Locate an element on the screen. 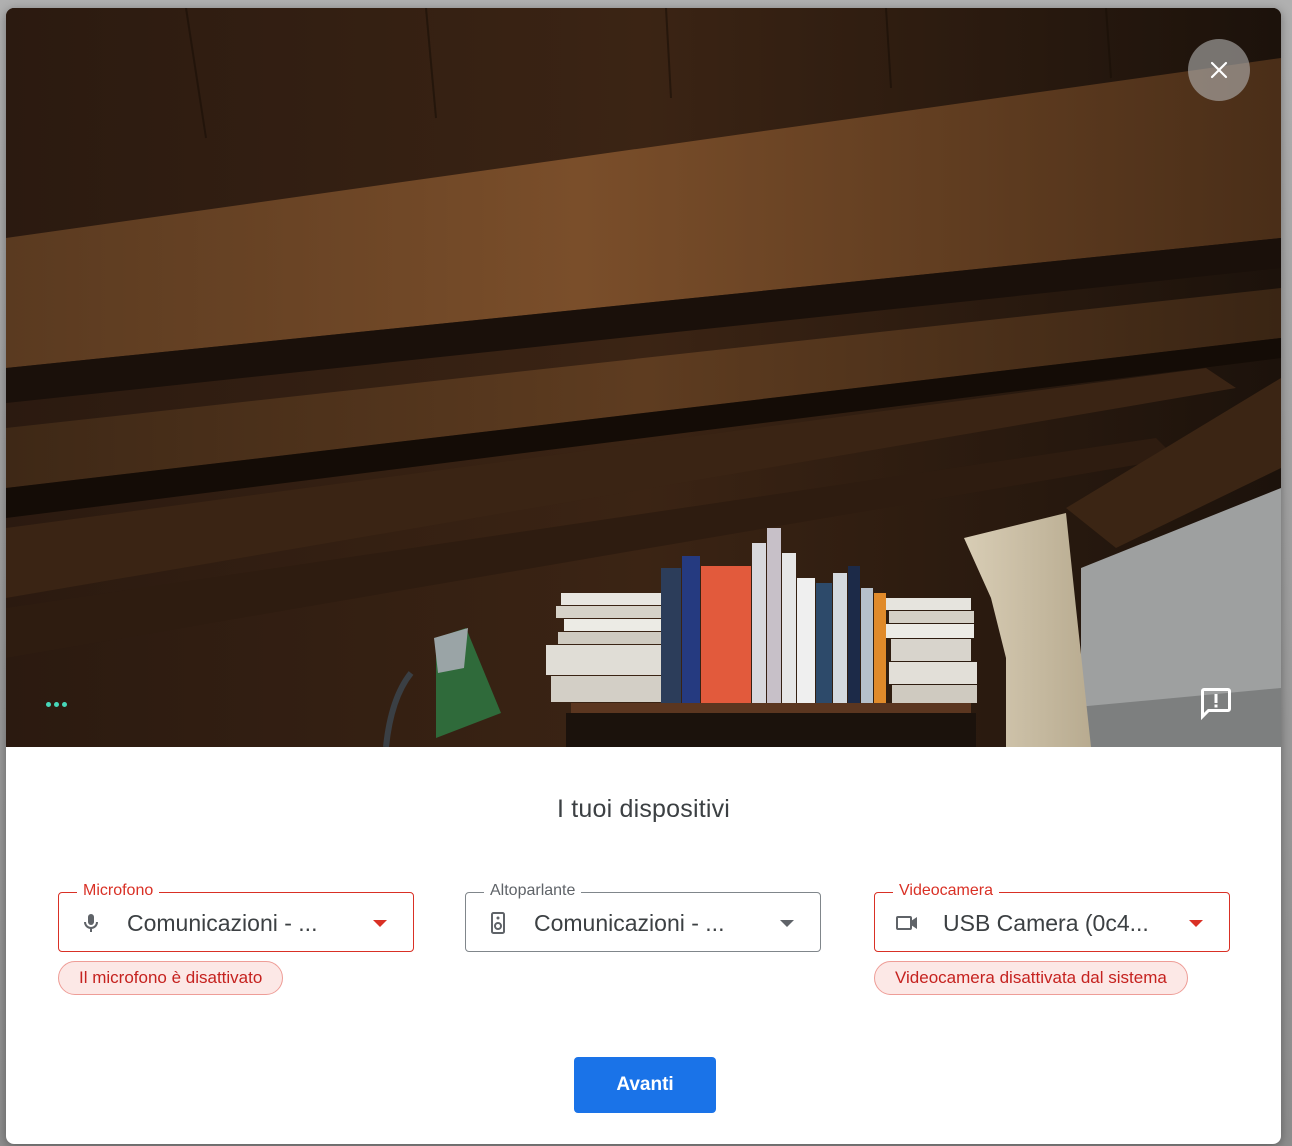 Image resolution: width=1292 pixels, height=1146 pixels. camera-dropdown-icon is located at coordinates (1196, 923).